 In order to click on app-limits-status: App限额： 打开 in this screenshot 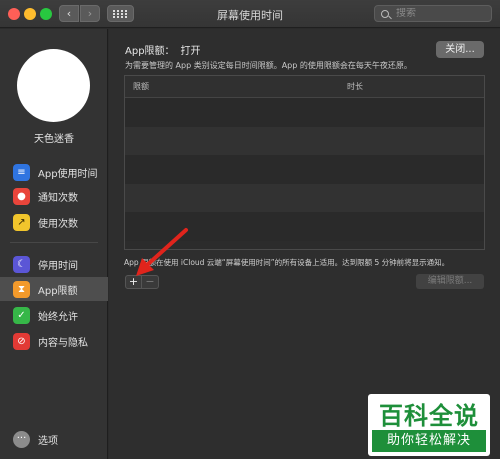, I will do `click(163, 49)`.